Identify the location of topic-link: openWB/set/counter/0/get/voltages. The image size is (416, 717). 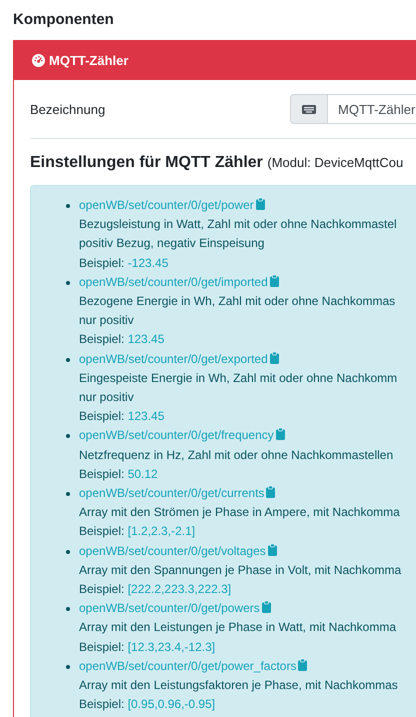
(172, 551).